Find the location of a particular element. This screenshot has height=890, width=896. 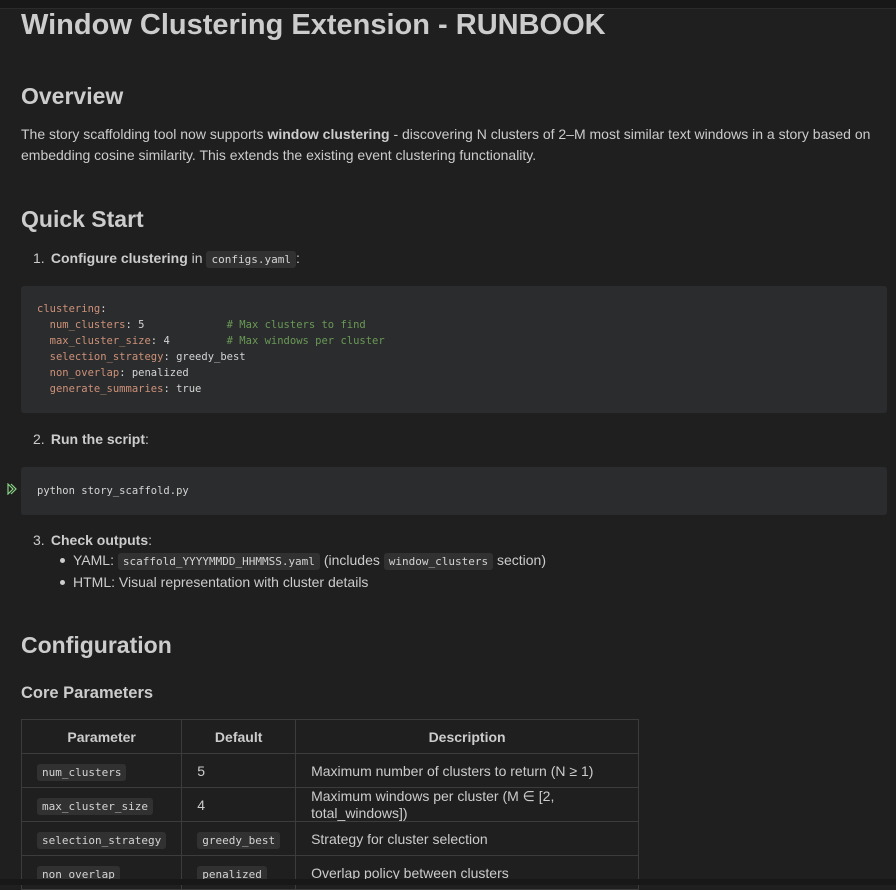

step-1-mid: in is located at coordinates (197, 258).